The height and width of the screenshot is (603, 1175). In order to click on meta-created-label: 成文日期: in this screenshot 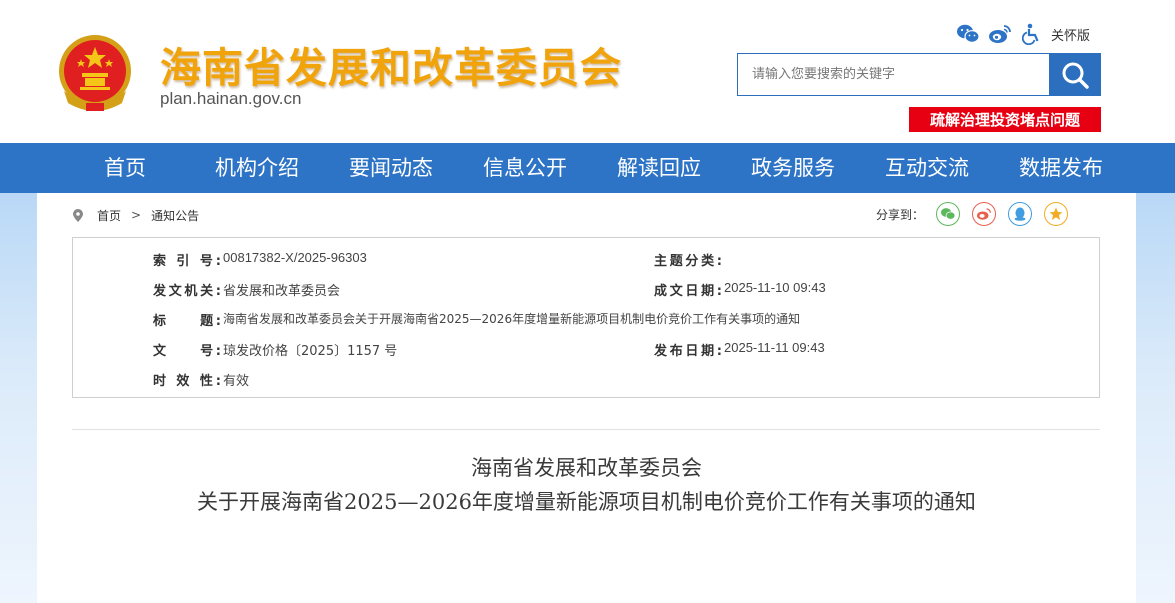, I will do `click(688, 291)`.